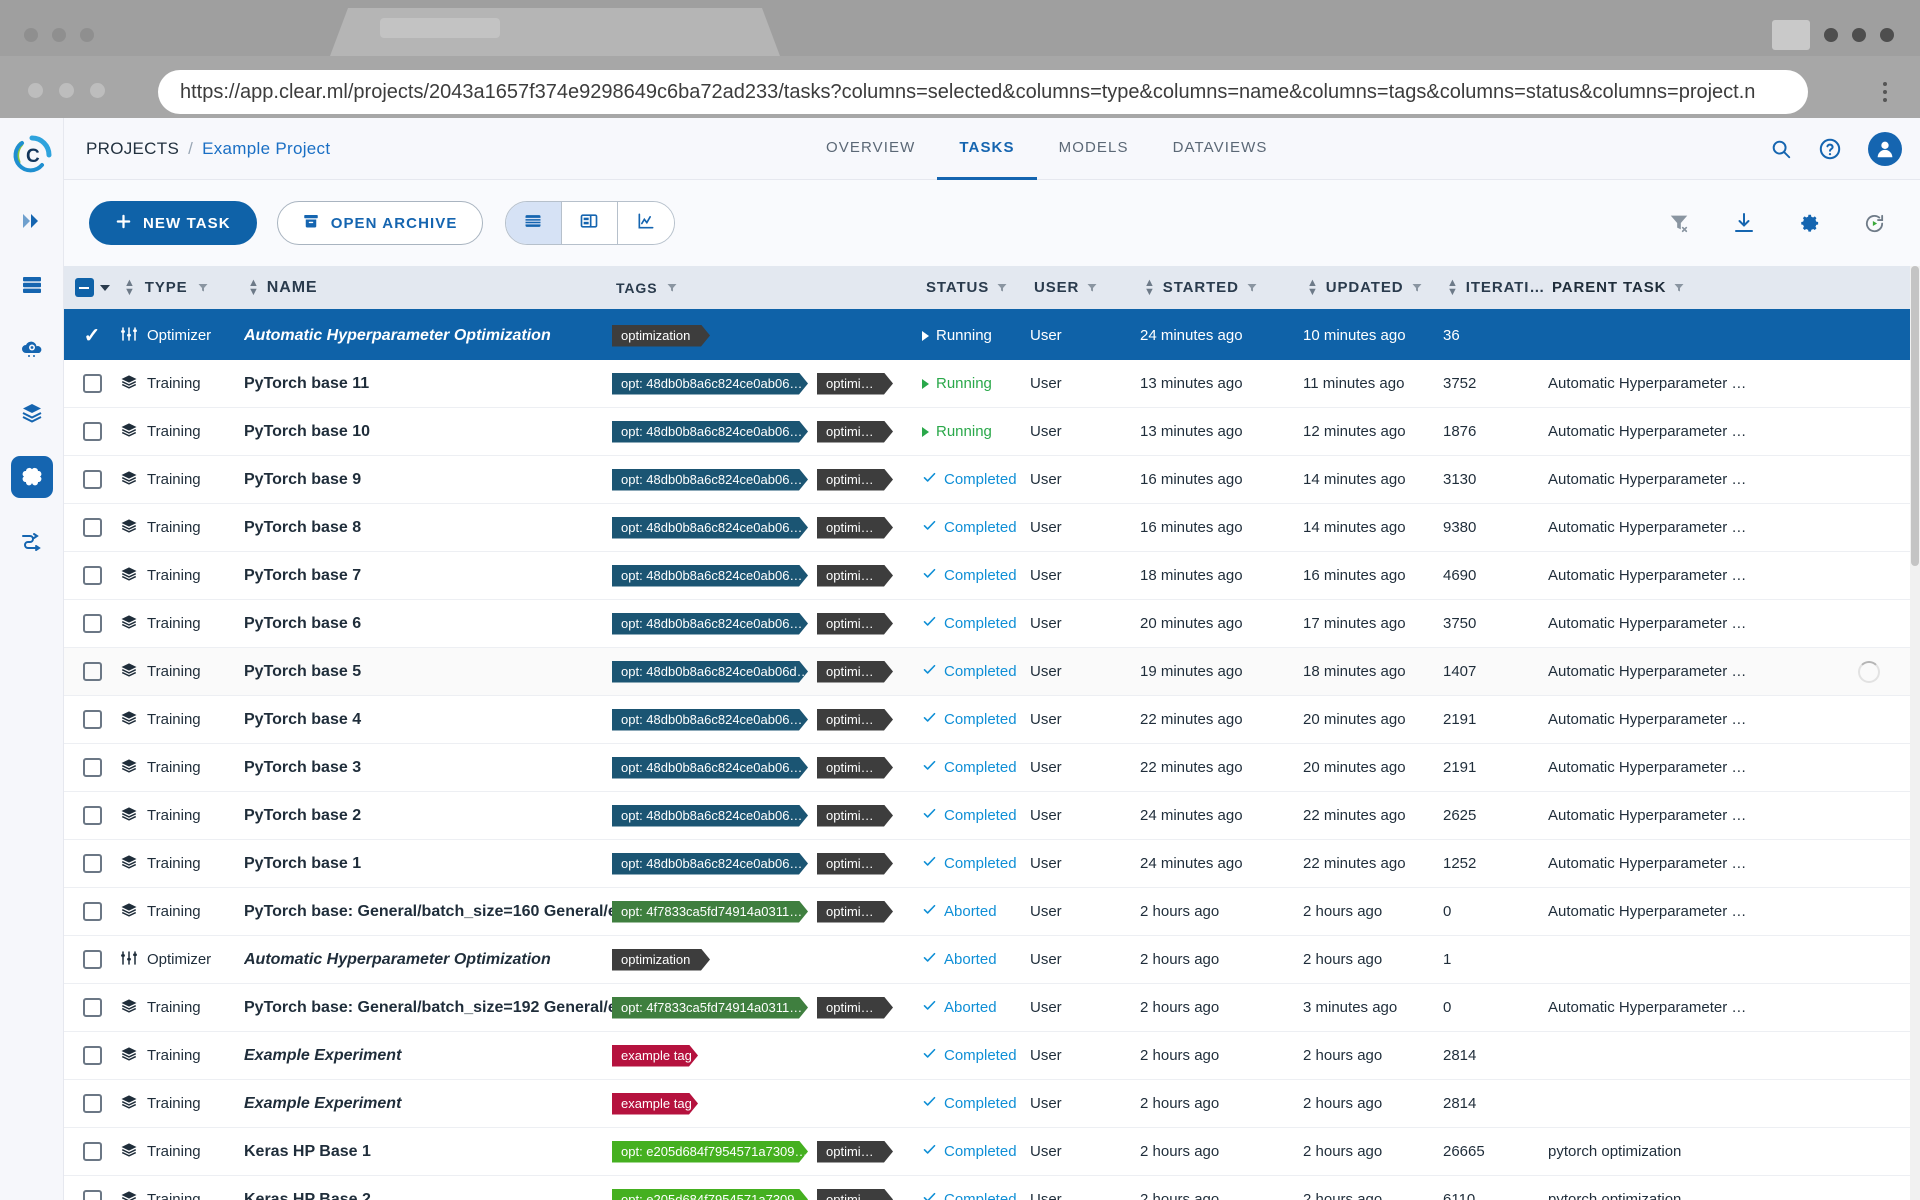 The image size is (1920, 1200). Describe the element at coordinates (428, 672) in the screenshot. I see `cell-name: PyTorch base 5` at that location.